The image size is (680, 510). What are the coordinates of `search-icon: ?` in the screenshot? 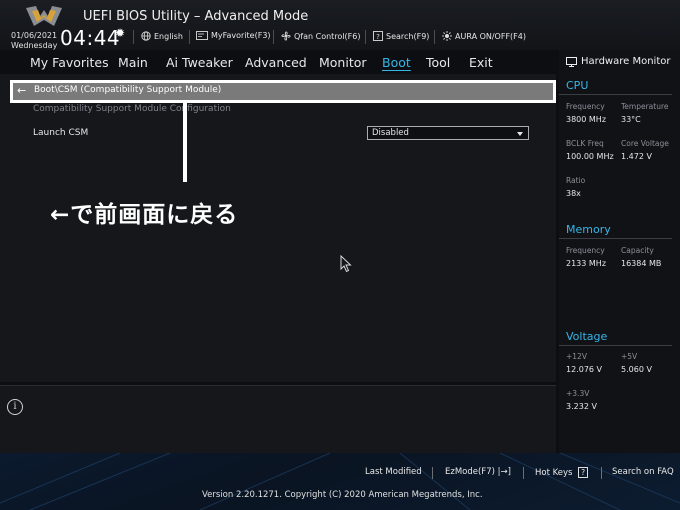 It's located at (378, 36).